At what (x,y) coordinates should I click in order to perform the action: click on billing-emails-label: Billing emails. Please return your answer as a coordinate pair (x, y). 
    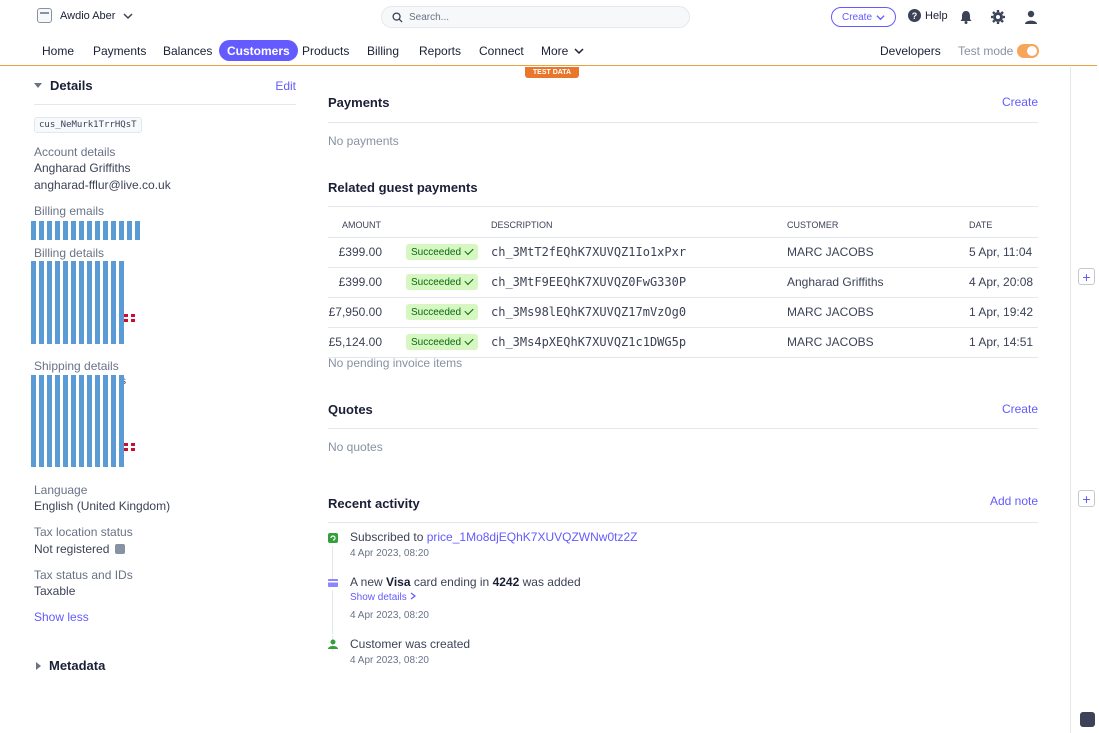
    Looking at the image, I should click on (69, 211).